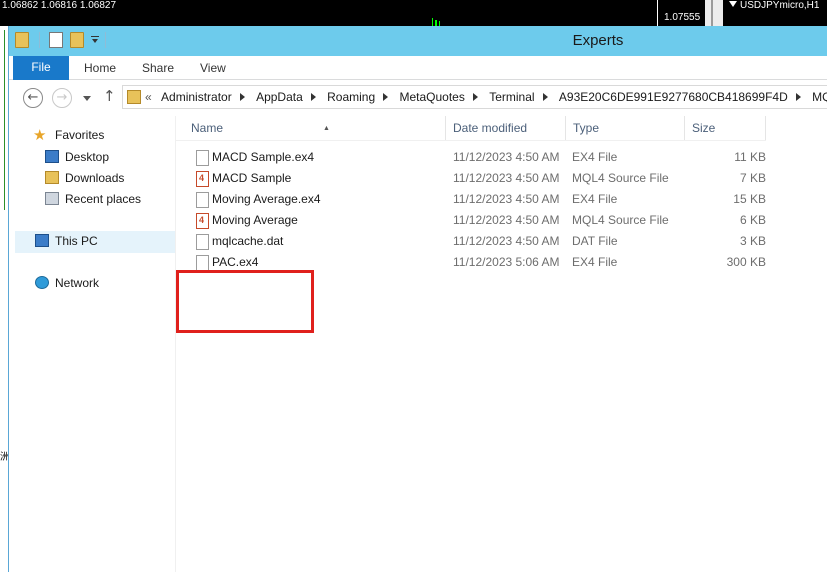 This screenshot has width=827, height=572. I want to click on nav-item-recent-places: Recent places, so click(93, 199).